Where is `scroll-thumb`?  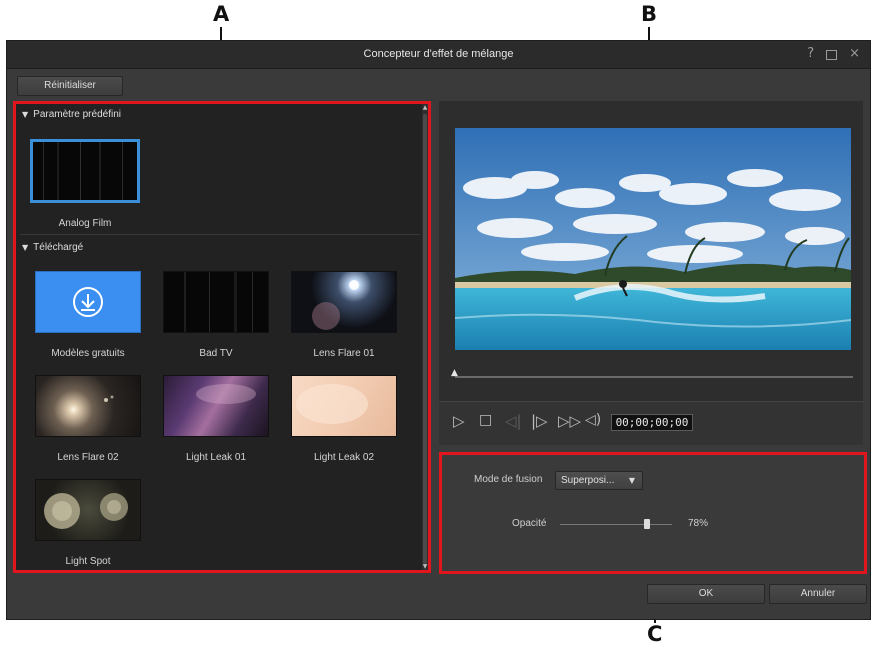 scroll-thumb is located at coordinates (425, 339).